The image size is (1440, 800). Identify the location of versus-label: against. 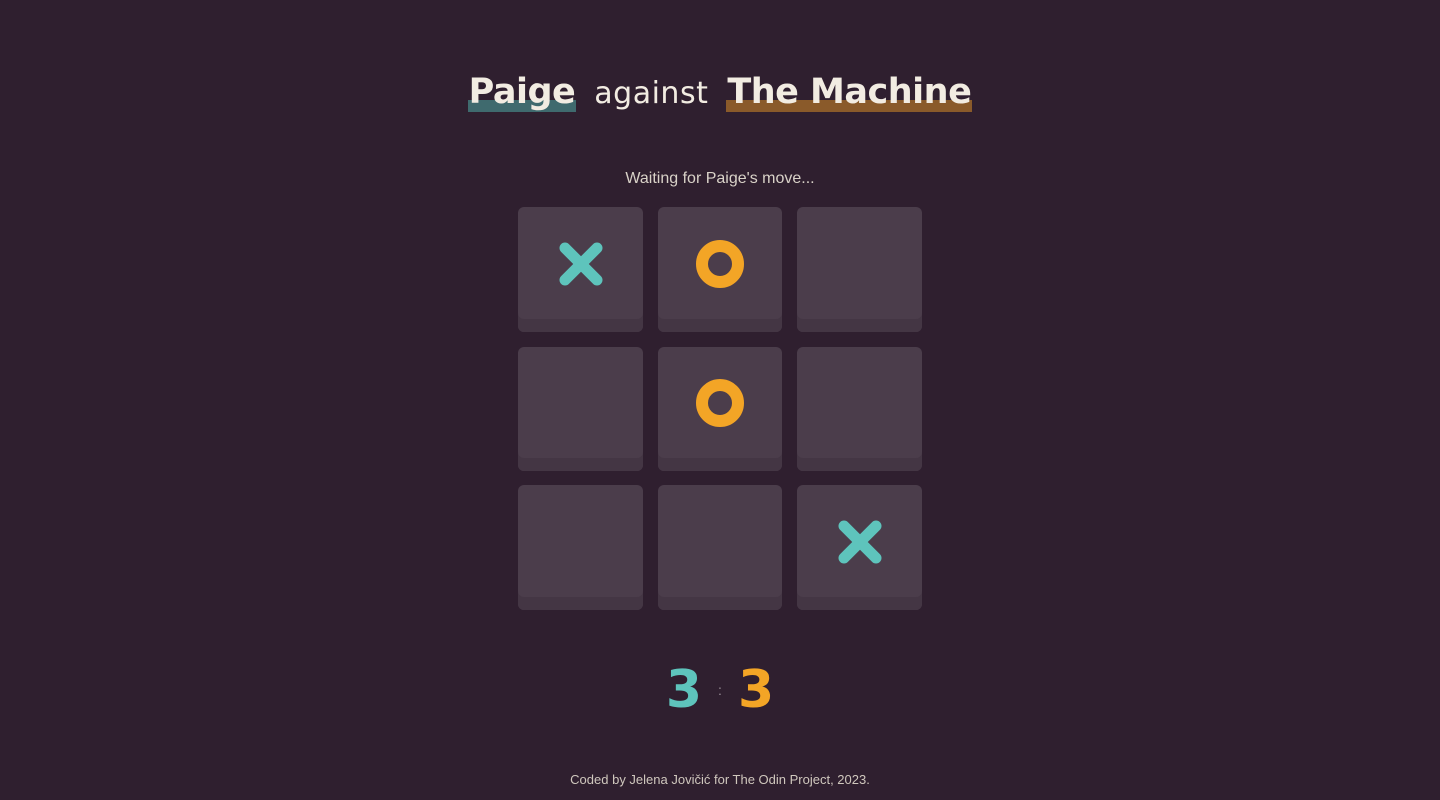
(651, 93).